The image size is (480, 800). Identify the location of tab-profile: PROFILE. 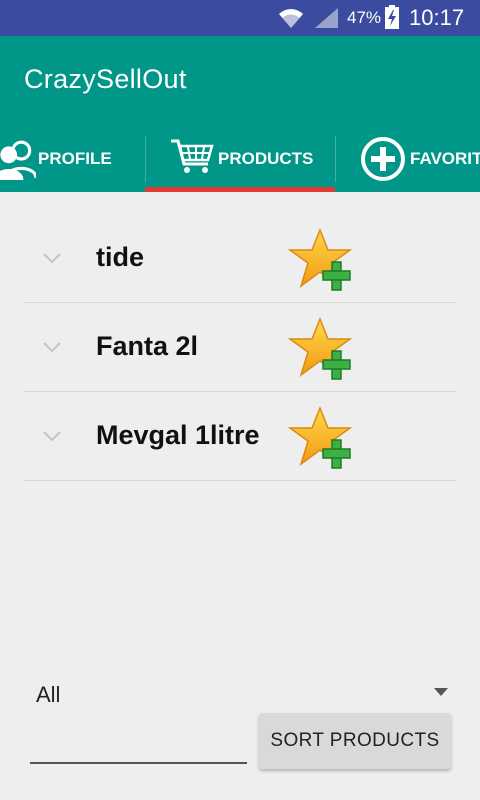
(72, 161).